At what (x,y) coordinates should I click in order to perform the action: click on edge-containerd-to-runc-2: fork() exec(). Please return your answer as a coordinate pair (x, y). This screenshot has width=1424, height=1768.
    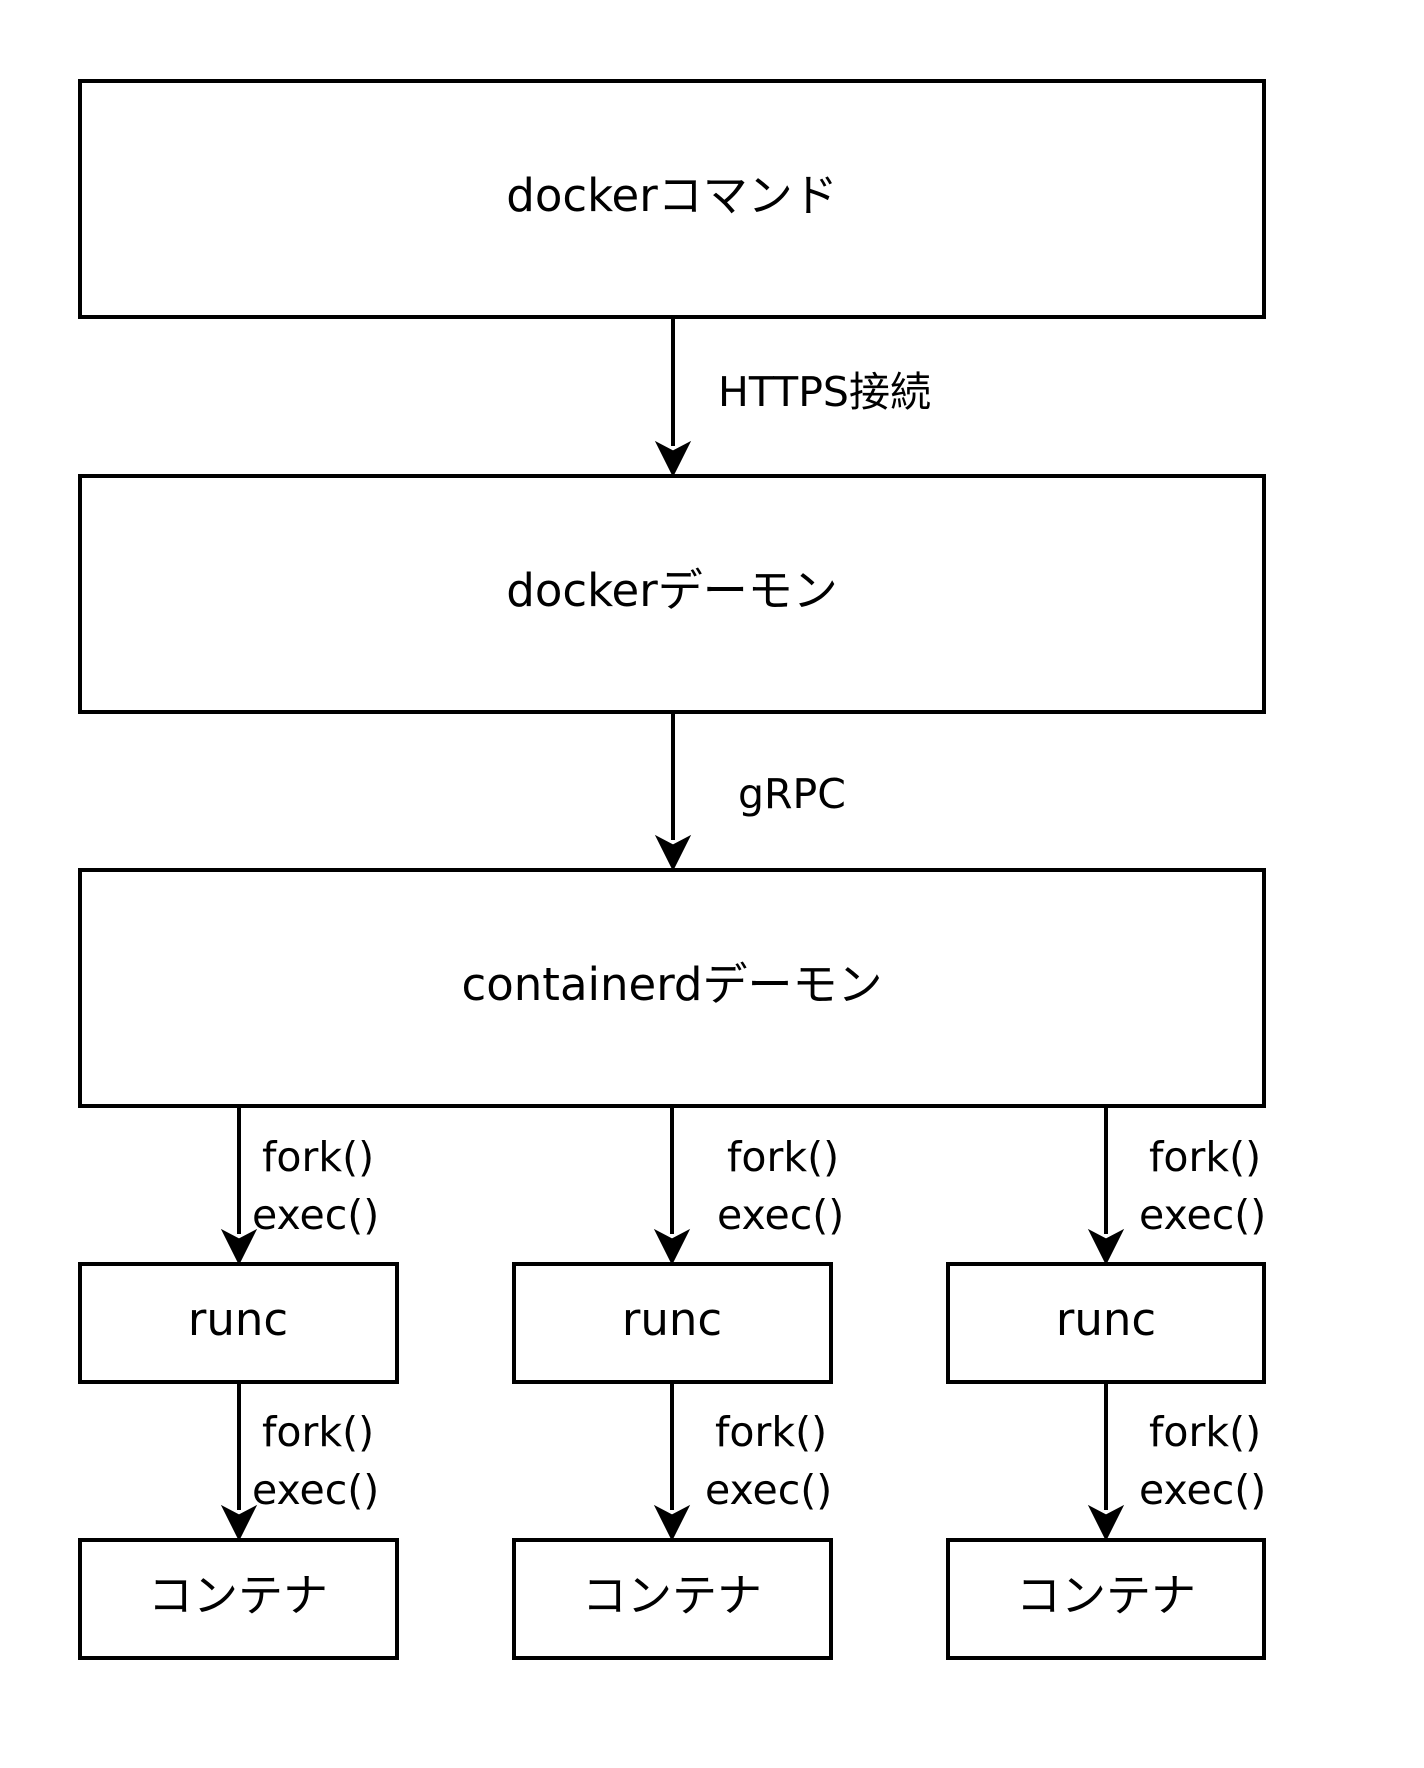
    Looking at the image, I should click on (748, 1186).